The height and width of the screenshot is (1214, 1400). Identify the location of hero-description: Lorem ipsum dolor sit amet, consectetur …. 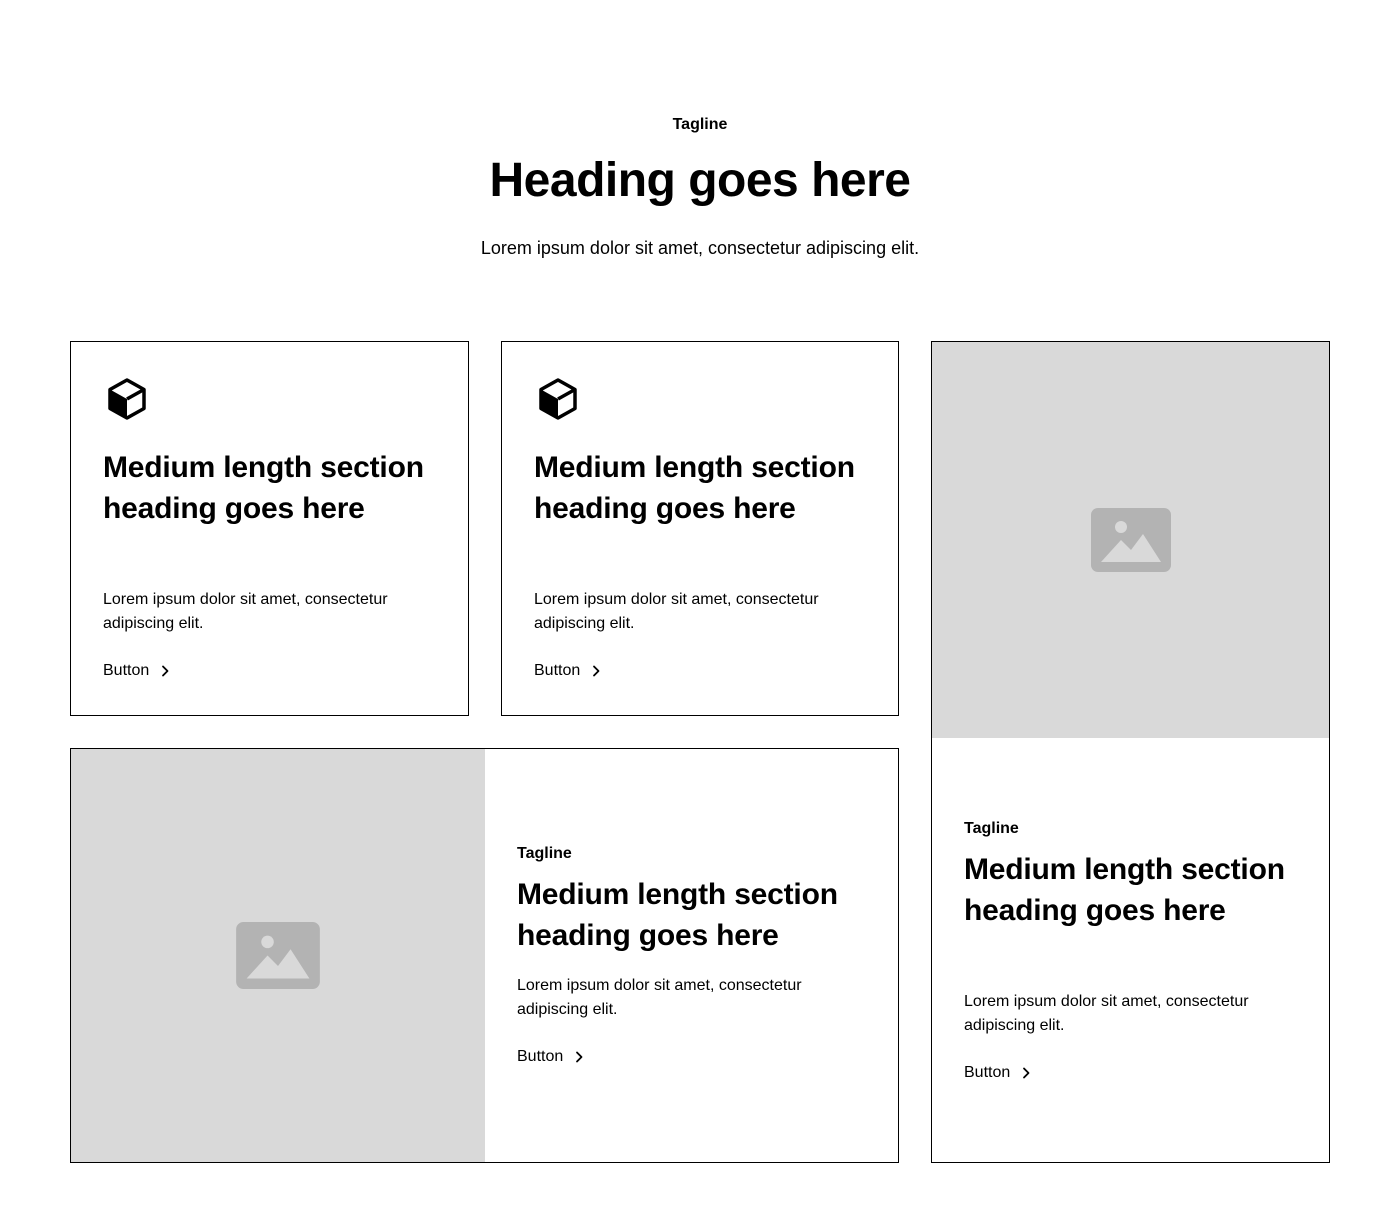
(700, 248).